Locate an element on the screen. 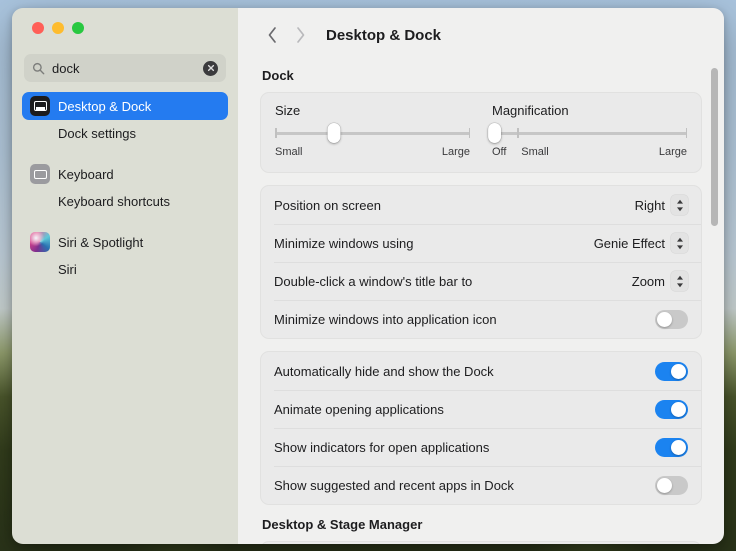 The image size is (736, 551). magnification-slider-block: Magnification Off Small Large is located at coordinates (587, 131).